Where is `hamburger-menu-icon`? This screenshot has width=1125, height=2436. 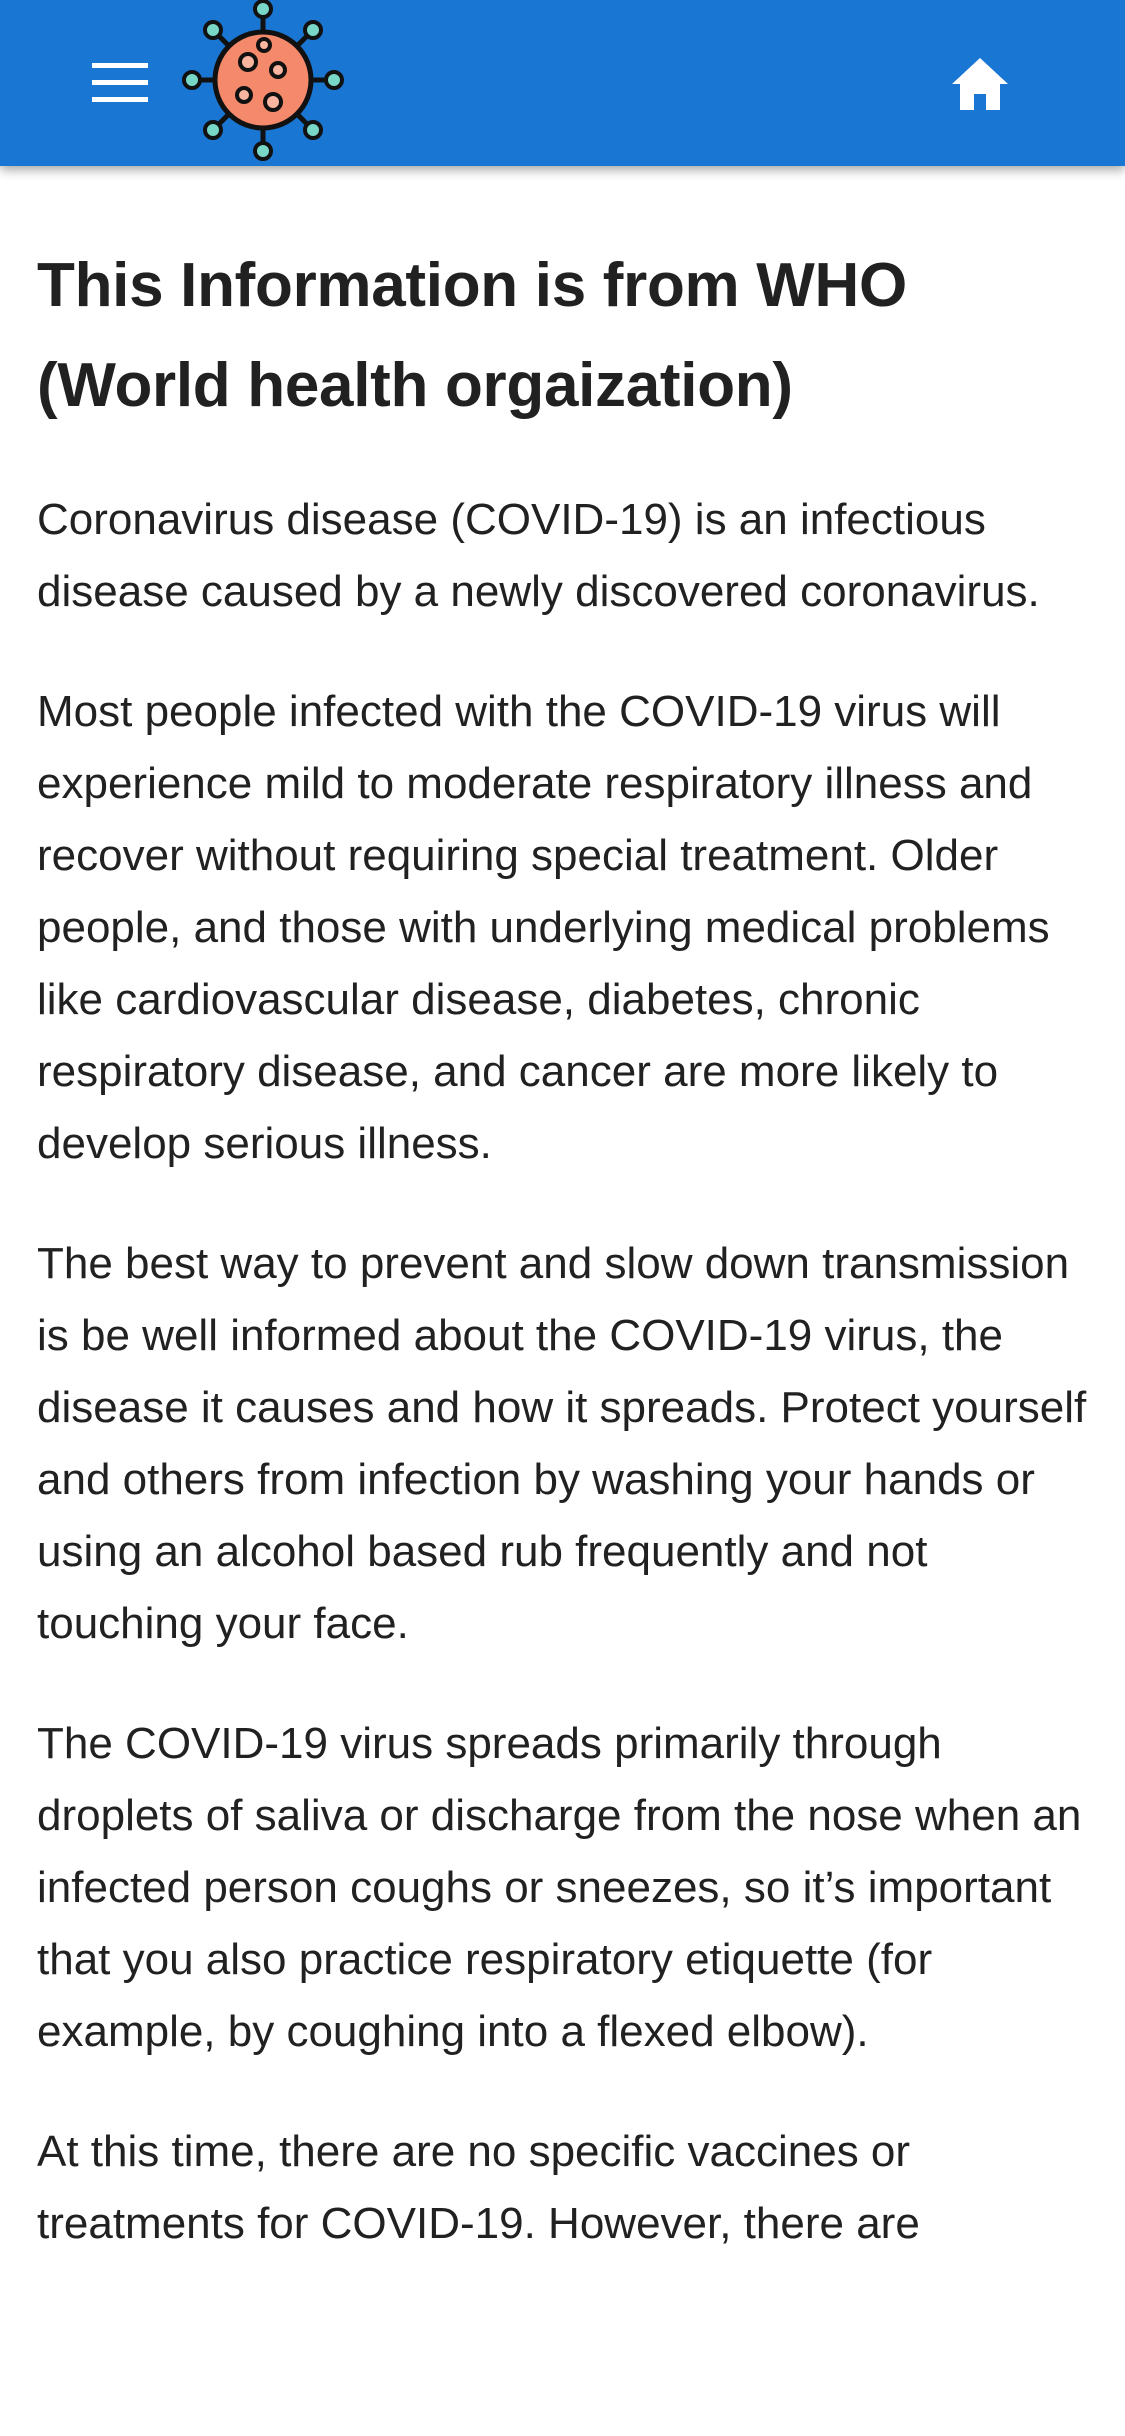 hamburger-menu-icon is located at coordinates (120, 82).